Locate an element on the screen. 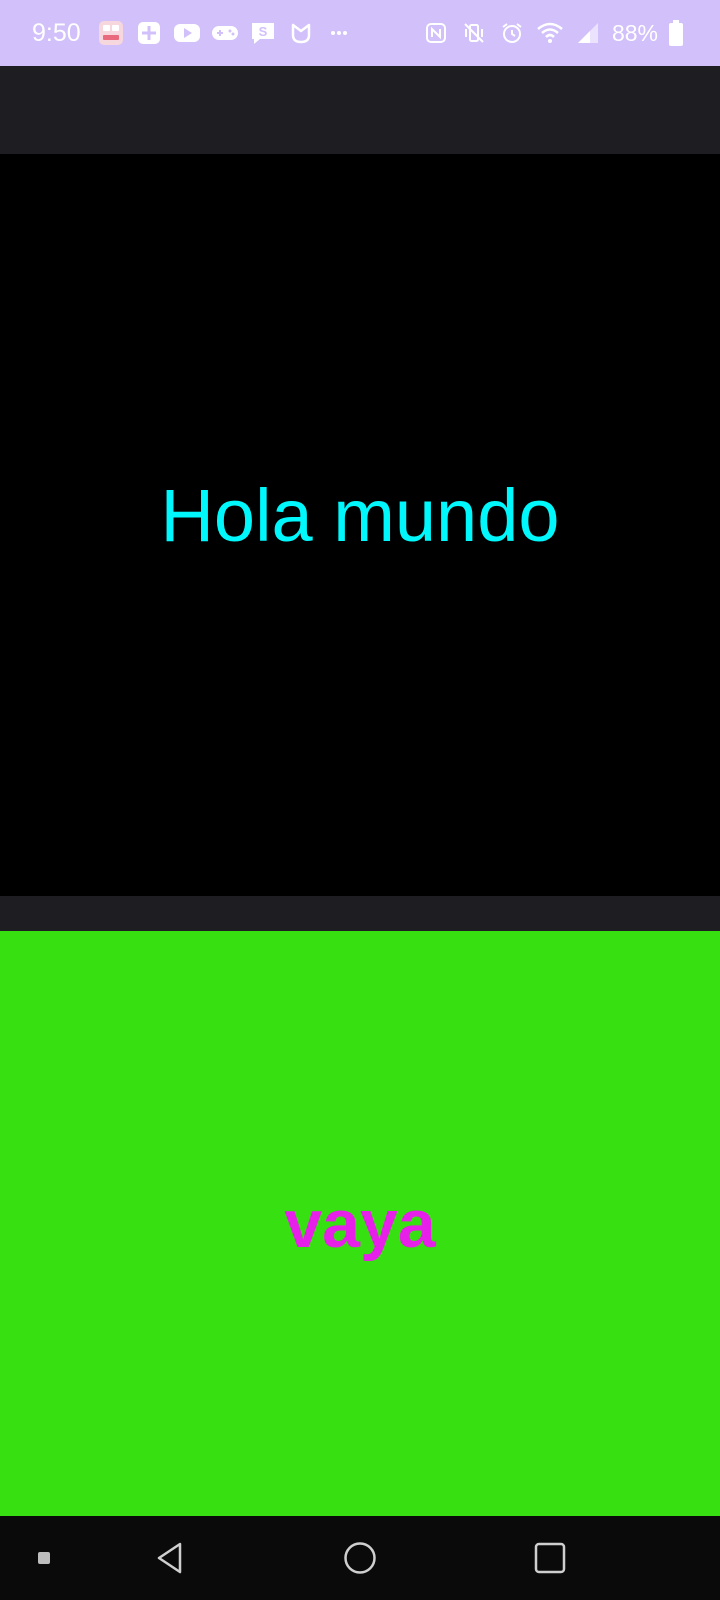 Image resolution: width=720 pixels, height=1600 pixels. panel-divider is located at coordinates (360, 913).